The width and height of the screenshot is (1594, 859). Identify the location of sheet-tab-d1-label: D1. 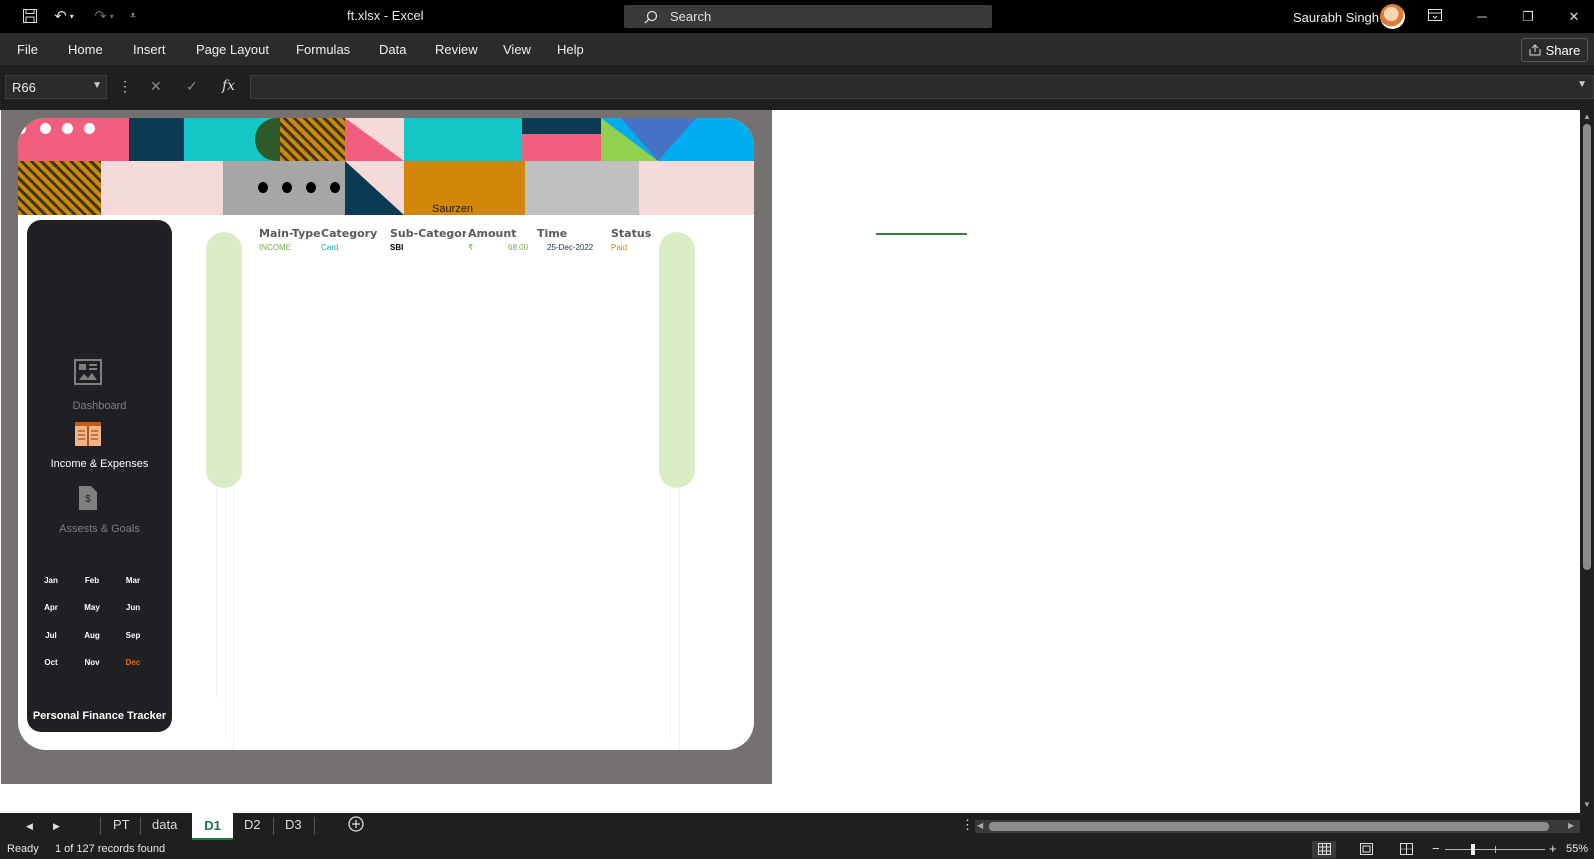
(212, 825).